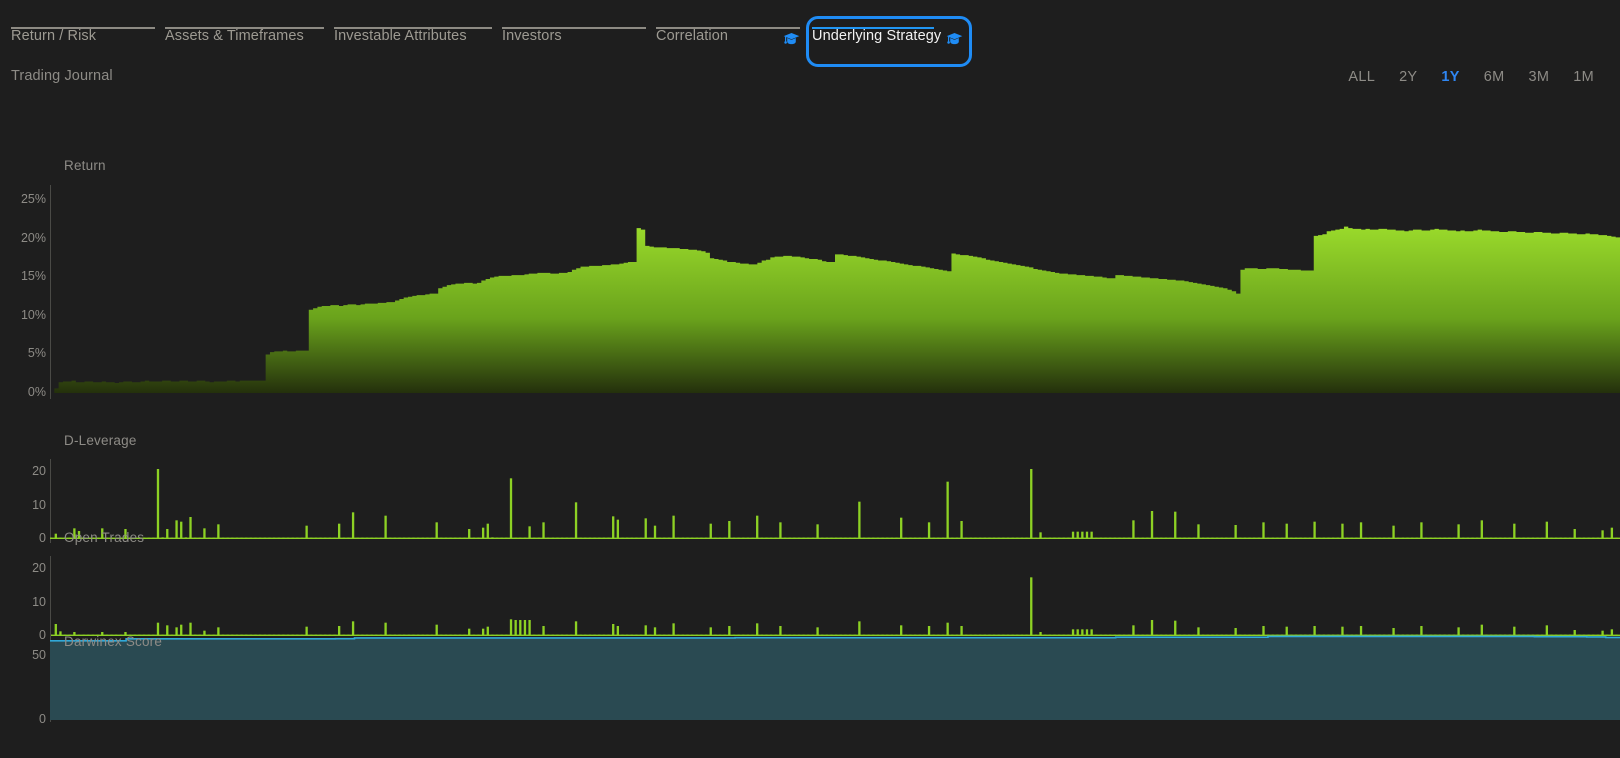 This screenshot has height=758, width=1620. What do you see at coordinates (33, 276) in the screenshot?
I see `y-tick-label: 15%` at bounding box center [33, 276].